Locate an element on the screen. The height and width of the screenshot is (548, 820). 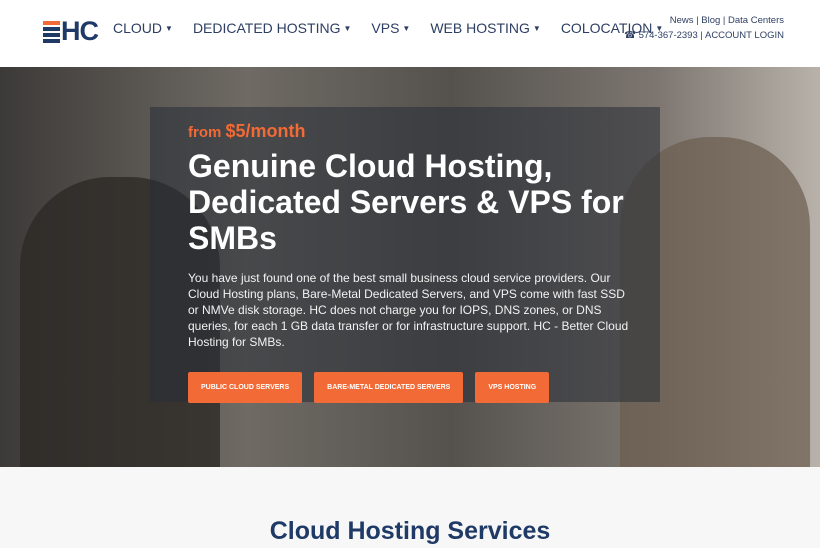
bare-metal-dedicated-servers-button: BARE-METAL DEDICATED SERVERS is located at coordinates (389, 387).